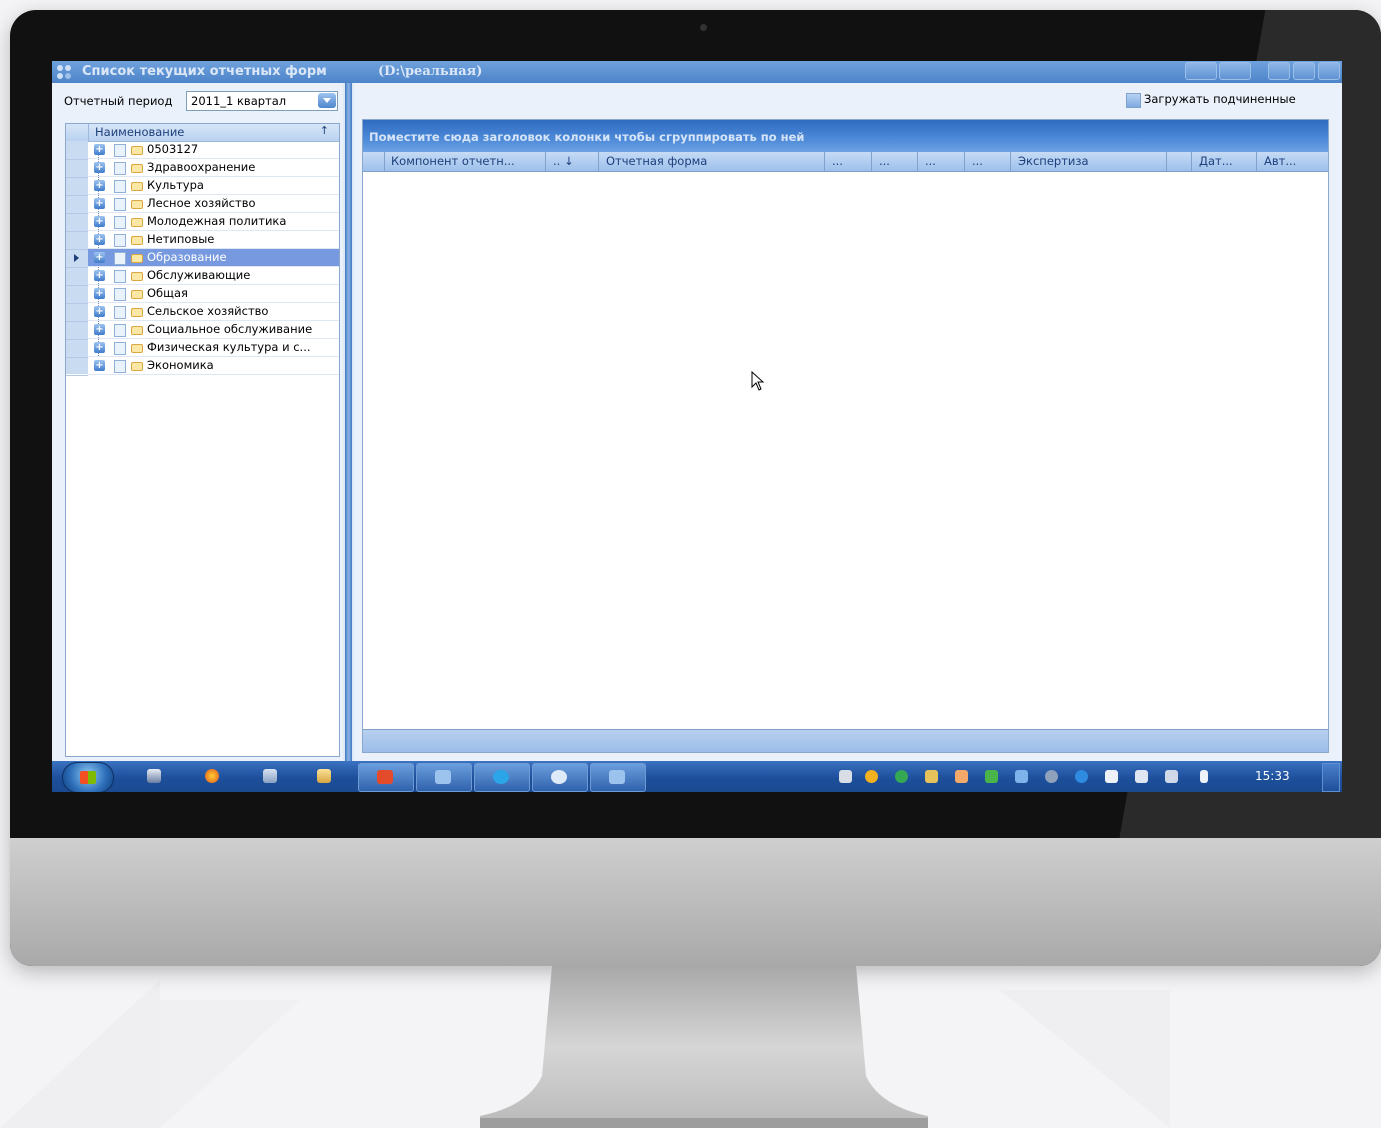 The height and width of the screenshot is (1128, 1381). What do you see at coordinates (845, 776) in the screenshot?
I see `pen-icon` at bounding box center [845, 776].